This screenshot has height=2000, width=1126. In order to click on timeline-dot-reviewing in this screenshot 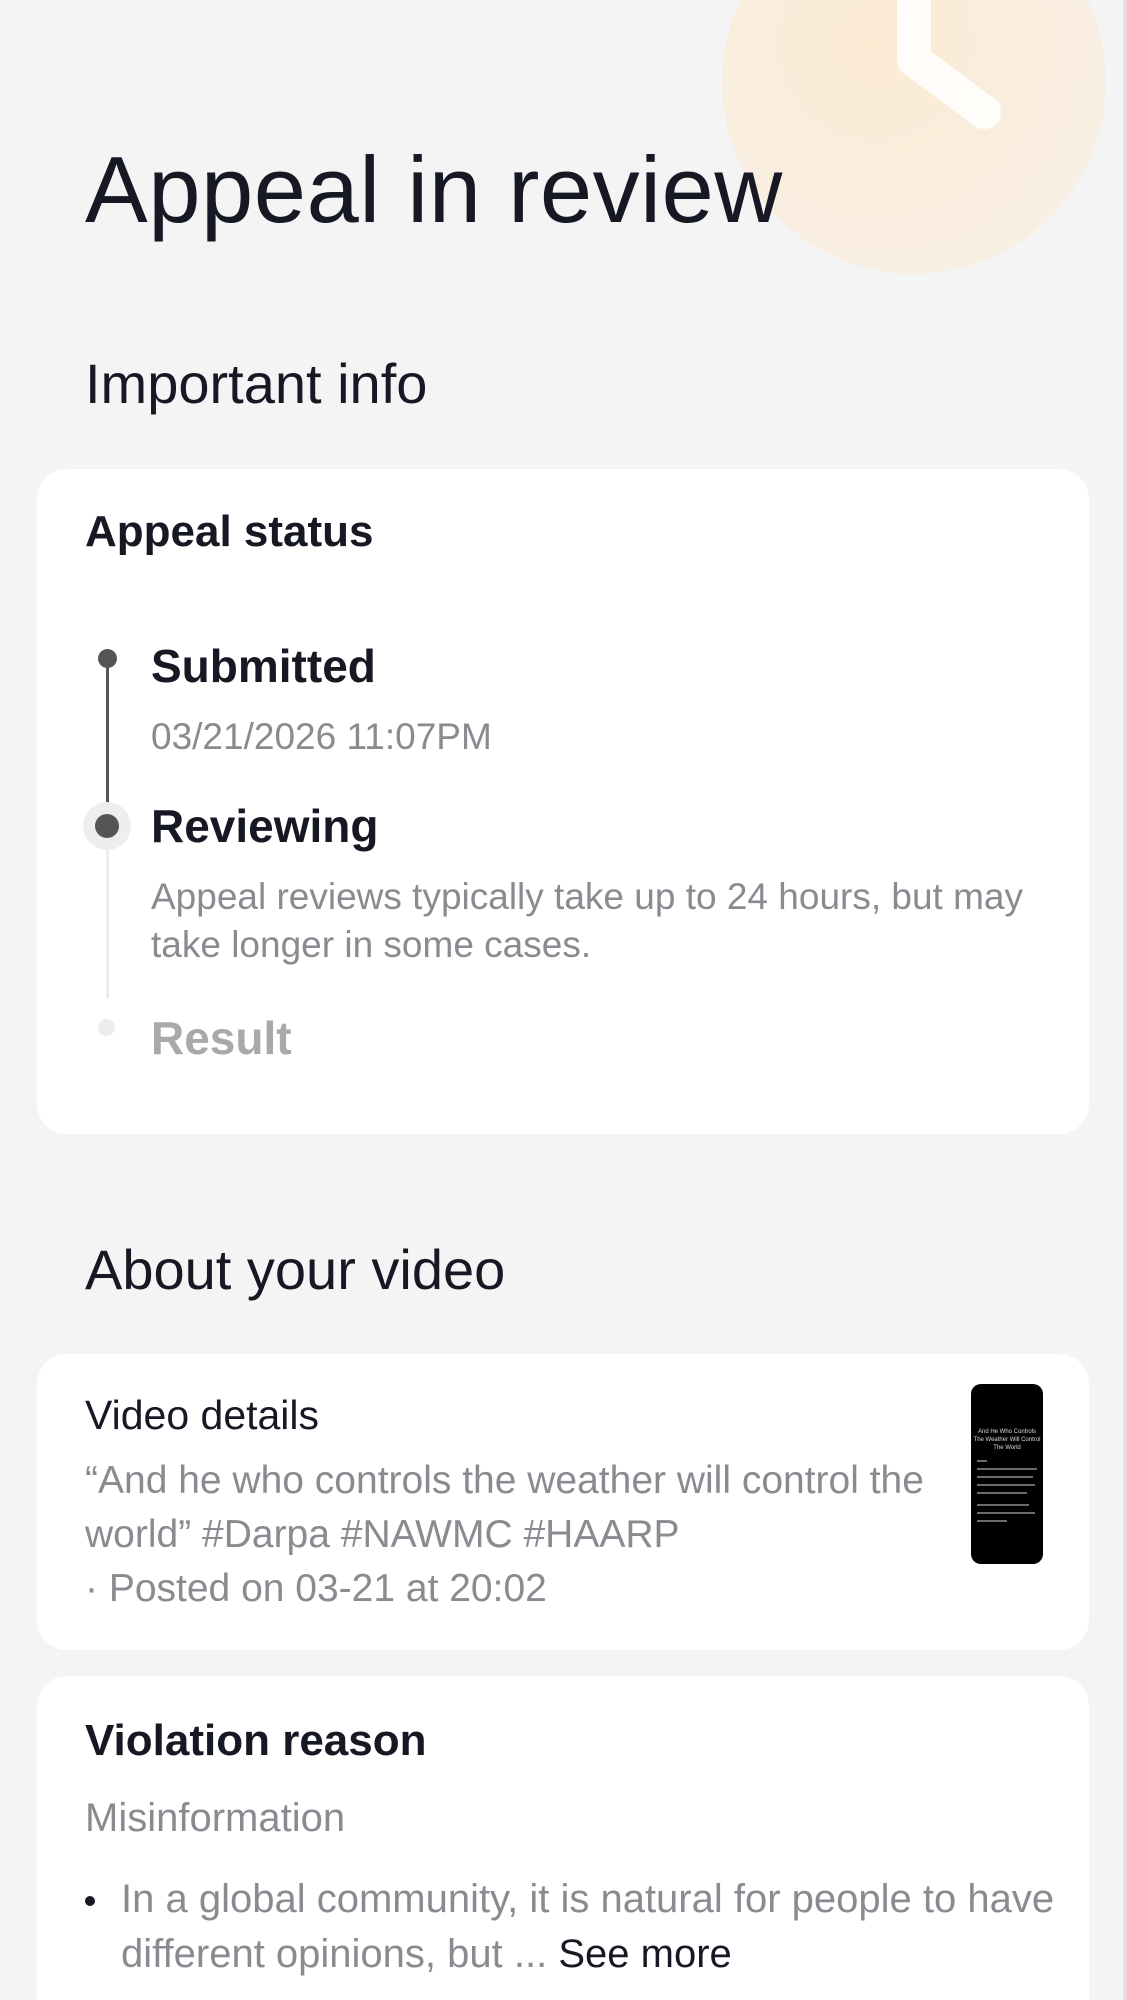, I will do `click(107, 826)`.